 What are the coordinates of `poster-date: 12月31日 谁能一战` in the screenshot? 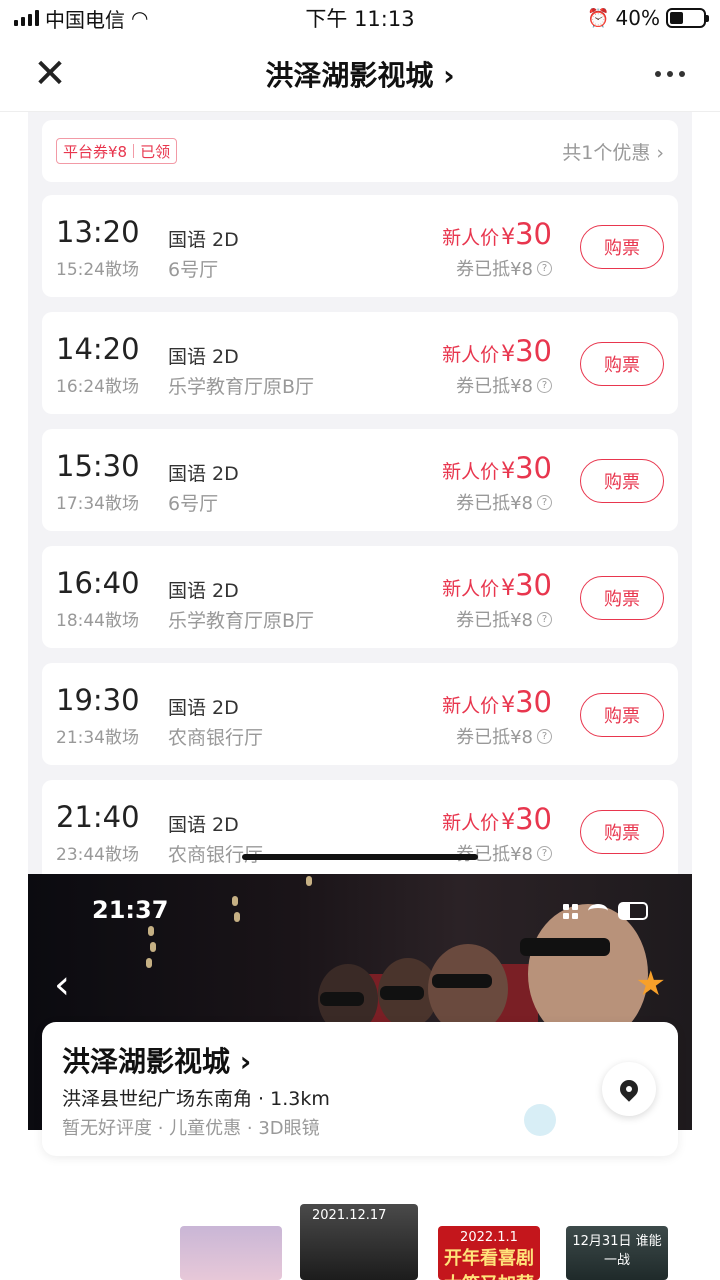 It's located at (617, 1251).